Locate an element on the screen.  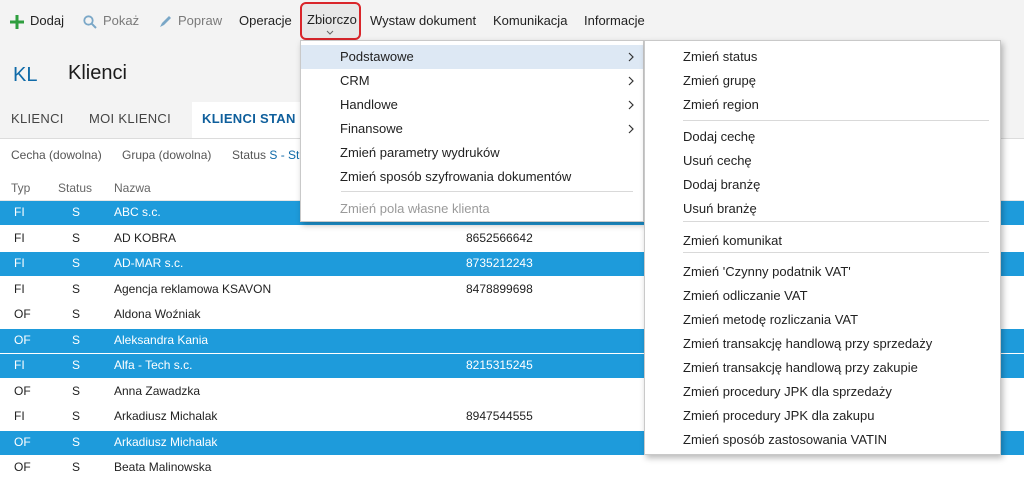
submenu-item-label: Zmień transakcję handlową przy zakupie is located at coordinates (800, 367).